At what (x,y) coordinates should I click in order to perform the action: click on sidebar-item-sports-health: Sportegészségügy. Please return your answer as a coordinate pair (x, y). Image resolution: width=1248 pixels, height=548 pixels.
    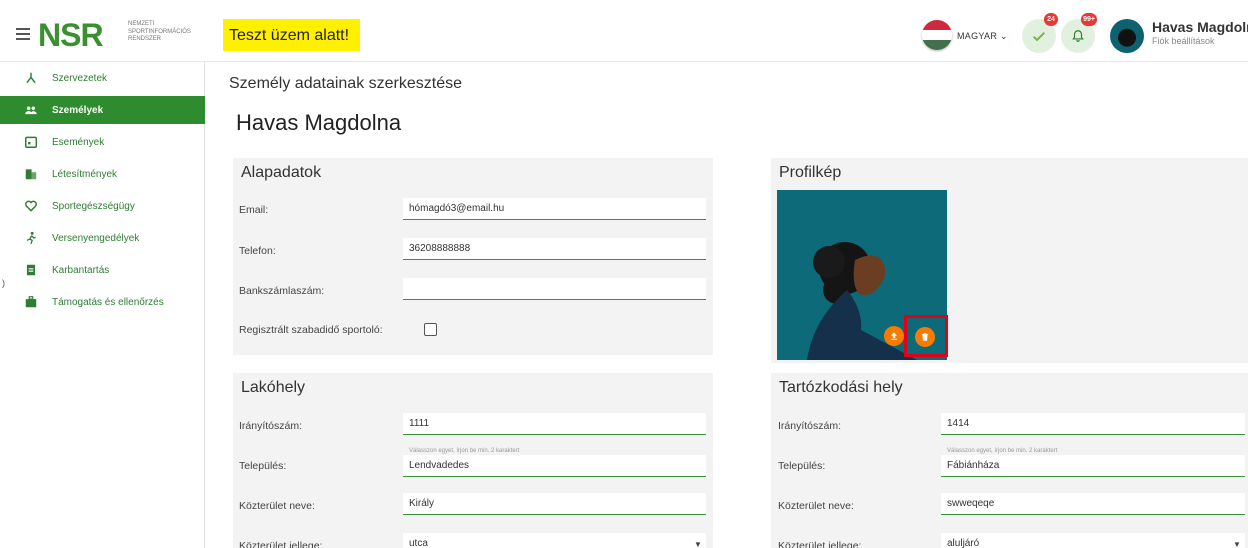
    Looking at the image, I should click on (102, 206).